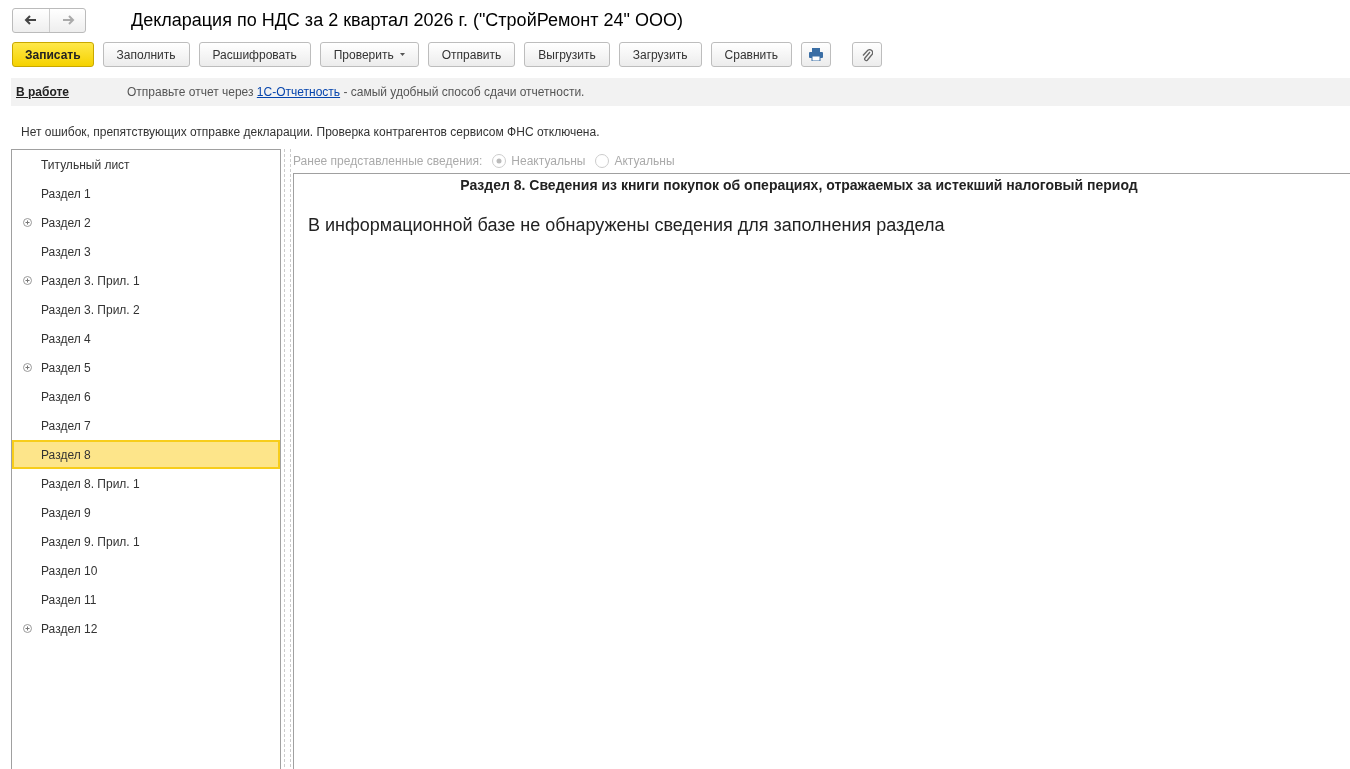 Image resolution: width=1350 pixels, height=769 pixels. Describe the element at coordinates (310, 132) in the screenshot. I see `check-message: Нет ошибок, препятствующих отправке декларации. Проверка контрагентов сервисом ФНС отключена.` at that location.